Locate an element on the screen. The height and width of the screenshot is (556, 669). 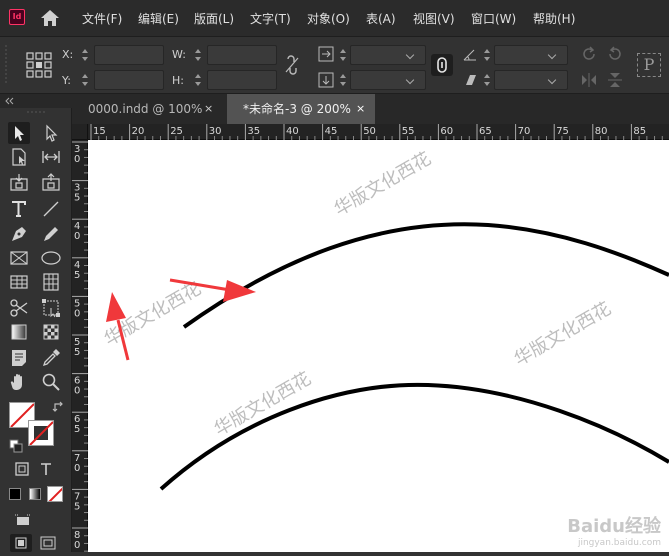
swap-fill-stroke-icon is located at coordinates (59, 407).